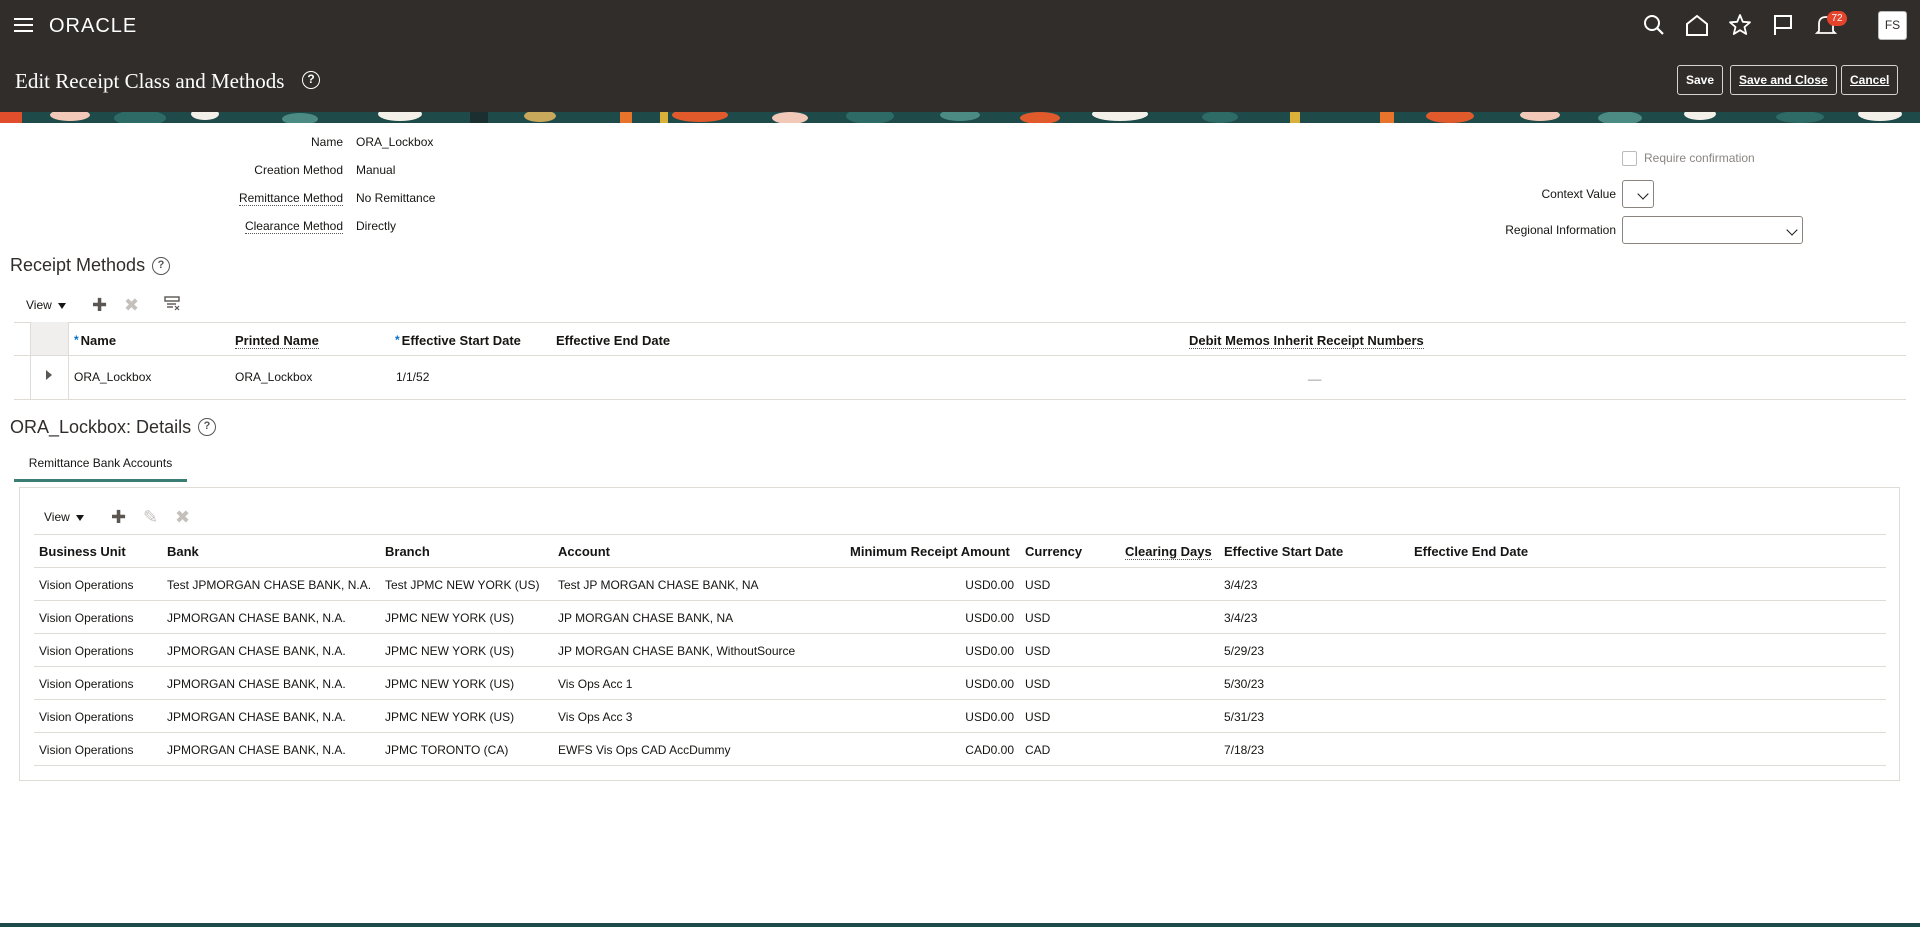 Image resolution: width=1920 pixels, height=927 pixels. What do you see at coordinates (1244, 684) in the screenshot?
I see `cell-start-date: 5/30/23` at bounding box center [1244, 684].